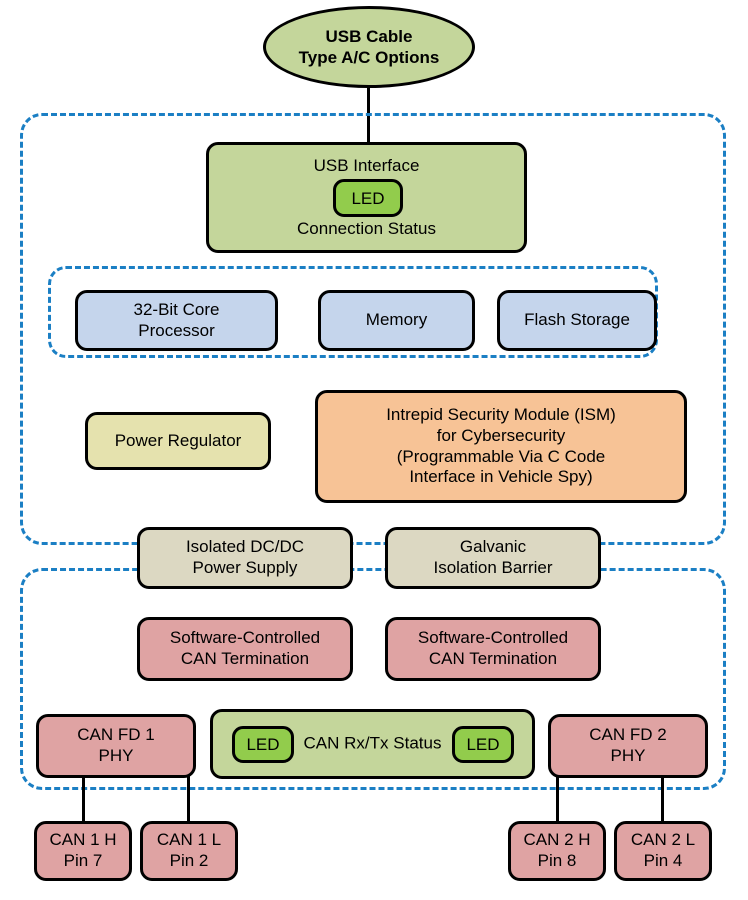  What do you see at coordinates (176, 309) in the screenshot?
I see `core-processor-line-1: 32-Bit Core` at bounding box center [176, 309].